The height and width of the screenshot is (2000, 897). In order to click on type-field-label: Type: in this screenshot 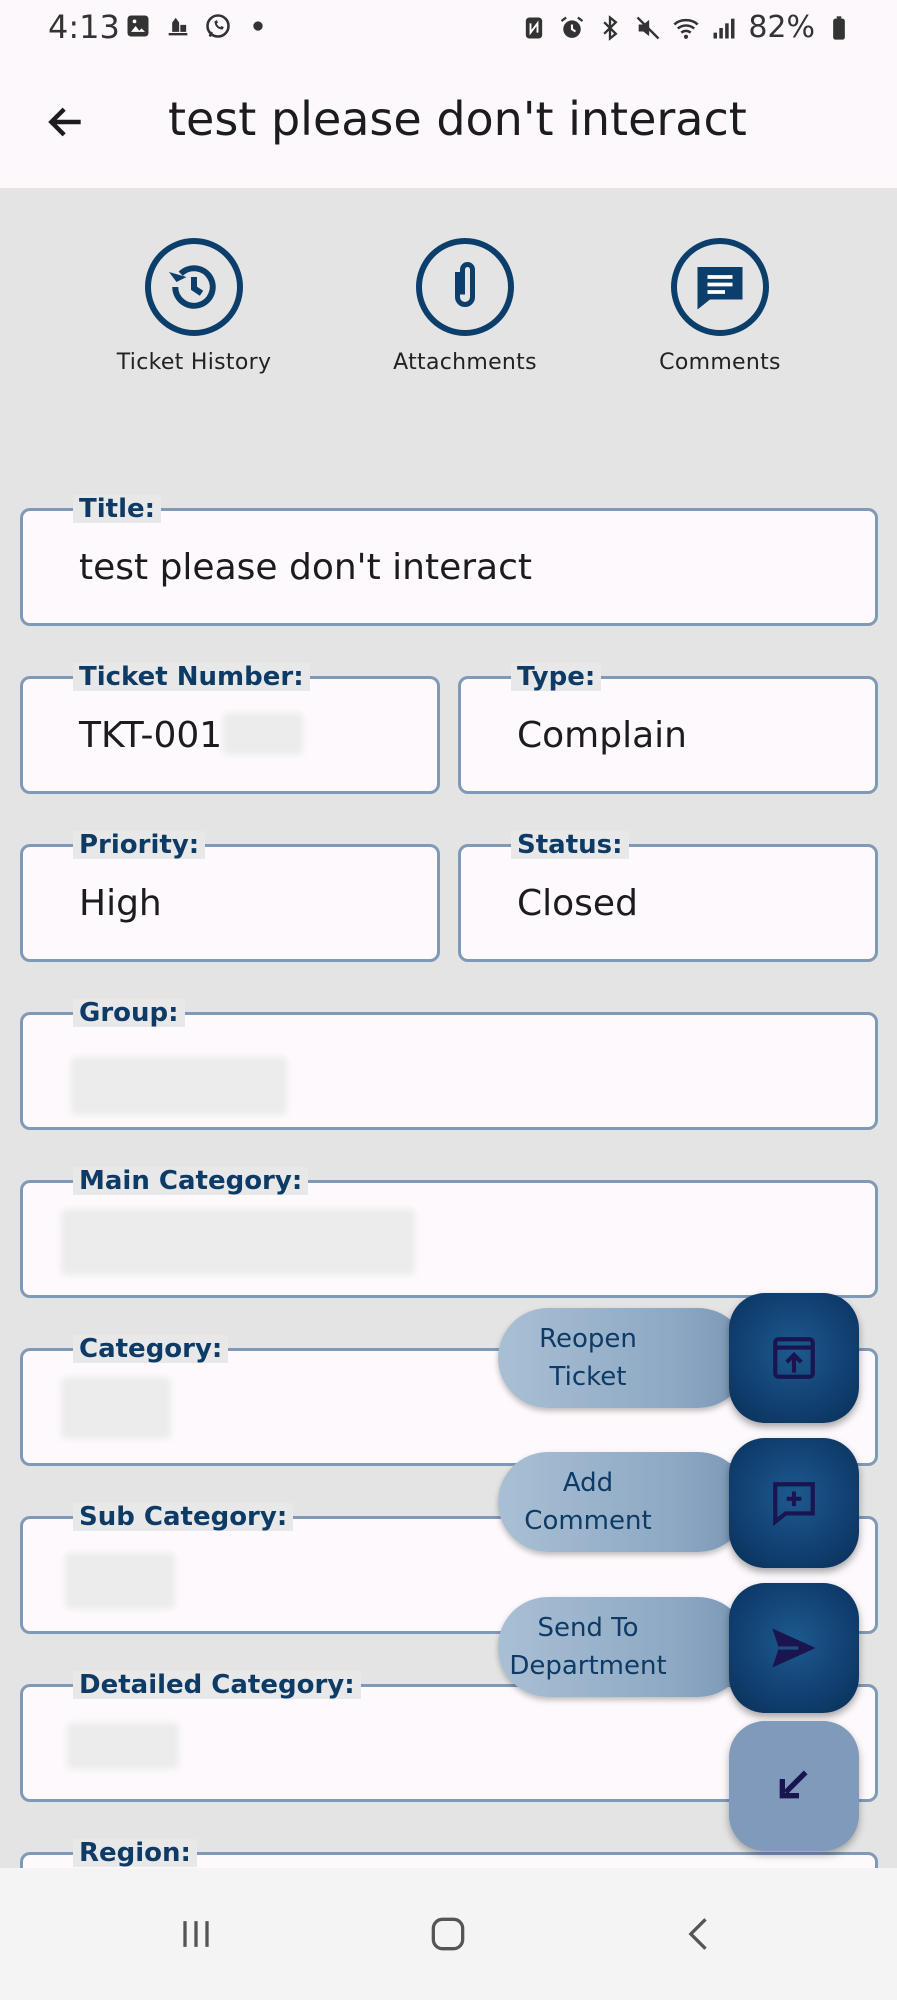, I will do `click(556, 677)`.